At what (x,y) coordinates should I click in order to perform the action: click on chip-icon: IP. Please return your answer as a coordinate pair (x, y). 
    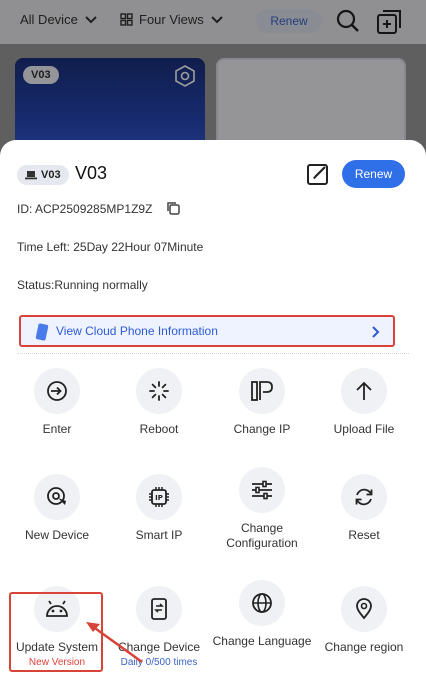
    Looking at the image, I should click on (159, 497).